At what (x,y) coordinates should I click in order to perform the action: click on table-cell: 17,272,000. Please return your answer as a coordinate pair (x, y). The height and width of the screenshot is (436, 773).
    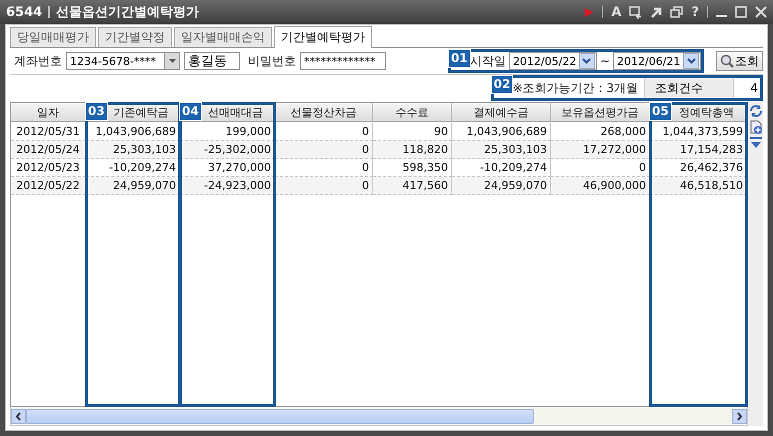
    Looking at the image, I should click on (600, 150).